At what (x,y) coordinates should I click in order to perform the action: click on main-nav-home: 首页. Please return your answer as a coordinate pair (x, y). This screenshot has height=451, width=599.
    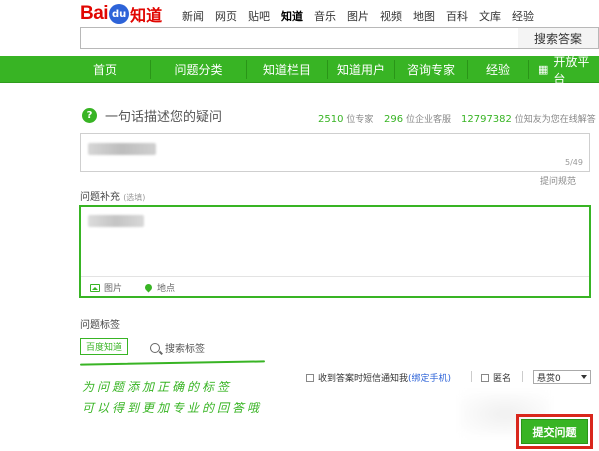
    Looking at the image, I should click on (105, 69).